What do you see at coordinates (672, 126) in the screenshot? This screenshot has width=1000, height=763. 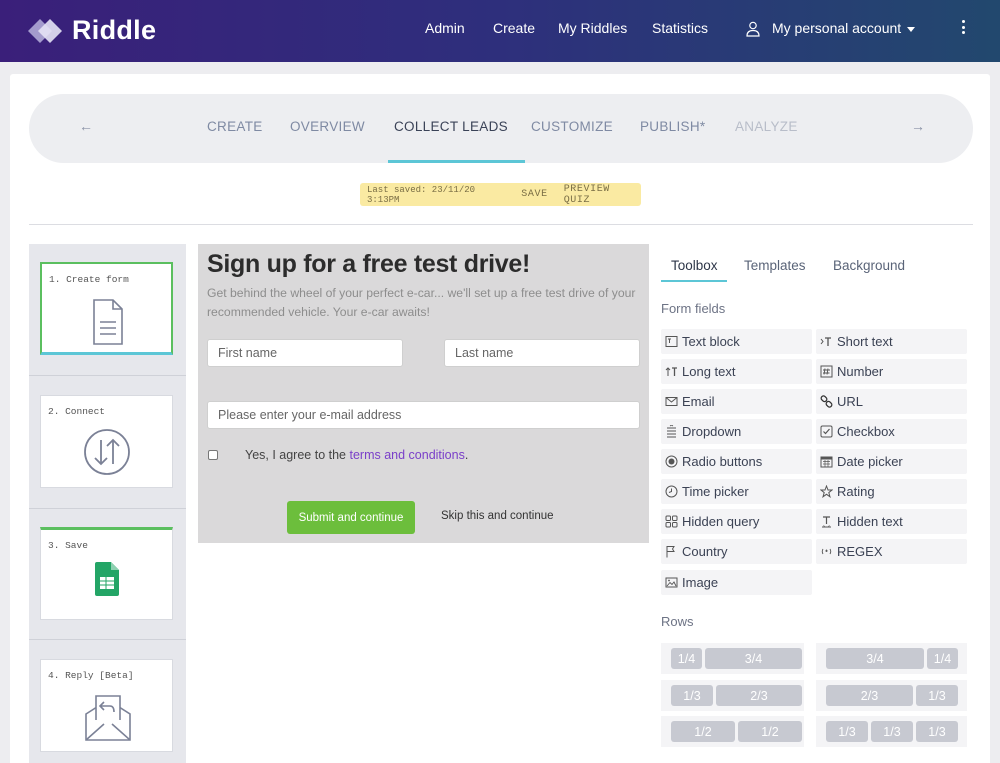 I see `step-publish: PUBLISH*` at bounding box center [672, 126].